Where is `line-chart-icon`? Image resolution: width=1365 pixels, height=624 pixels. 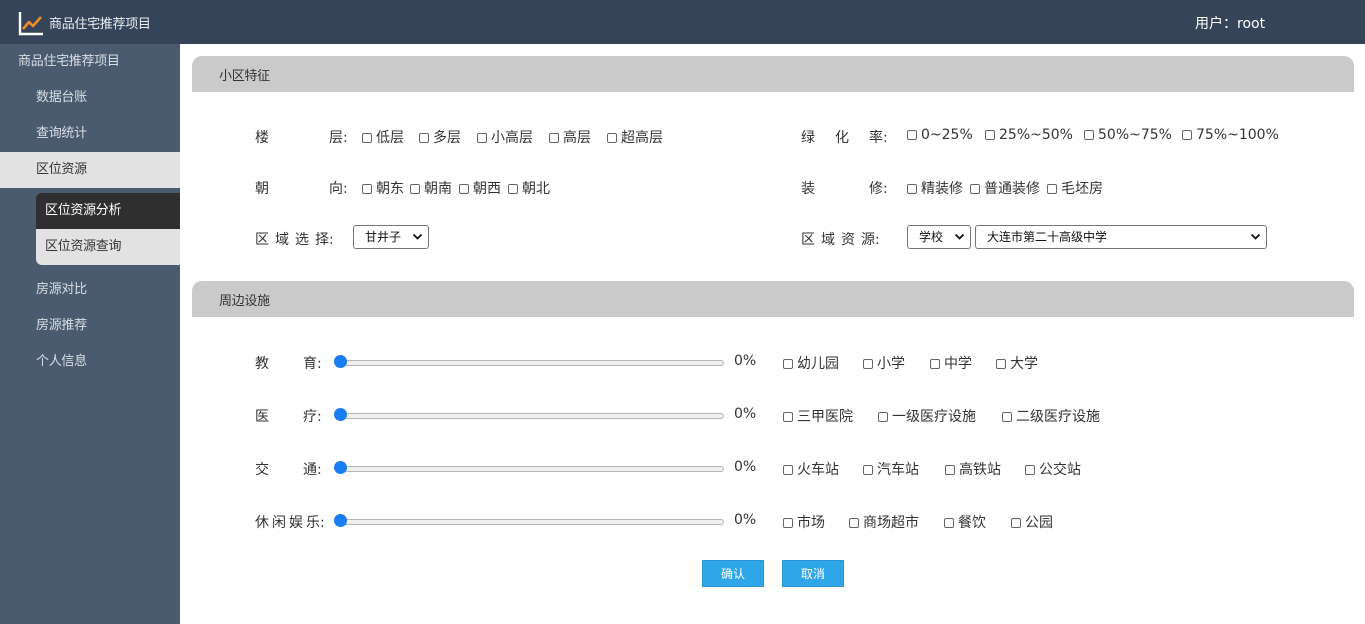
line-chart-icon is located at coordinates (30, 24).